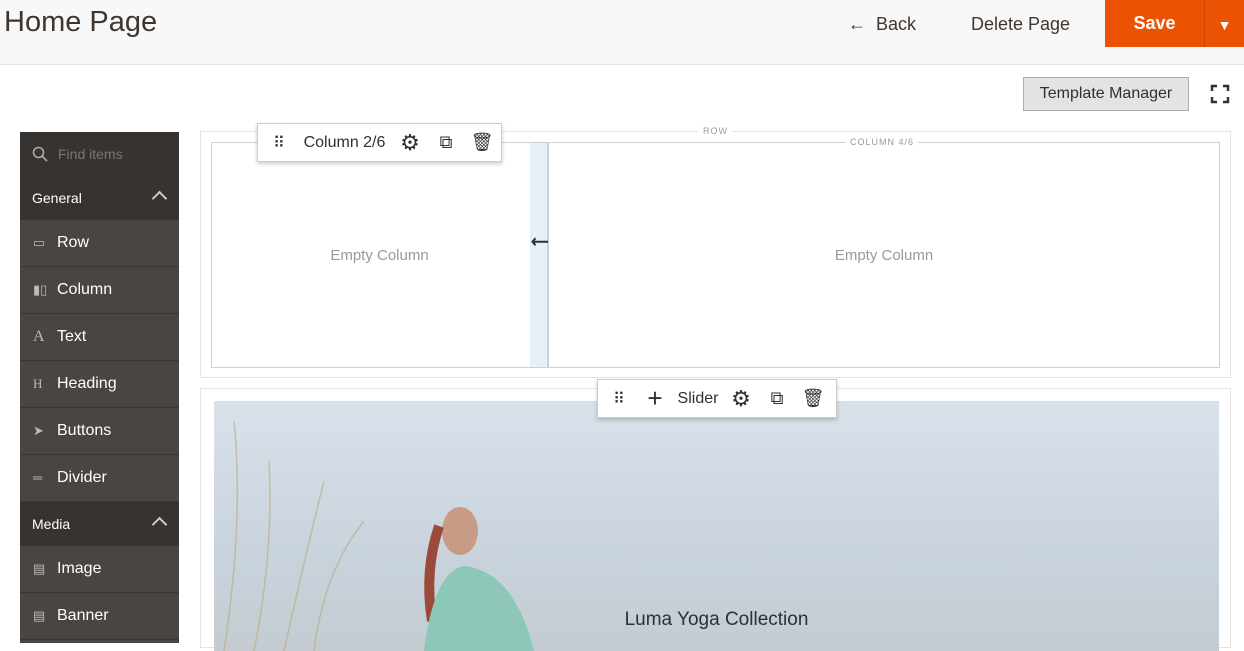  What do you see at coordinates (87, 383) in the screenshot?
I see `item-label: Heading` at bounding box center [87, 383].